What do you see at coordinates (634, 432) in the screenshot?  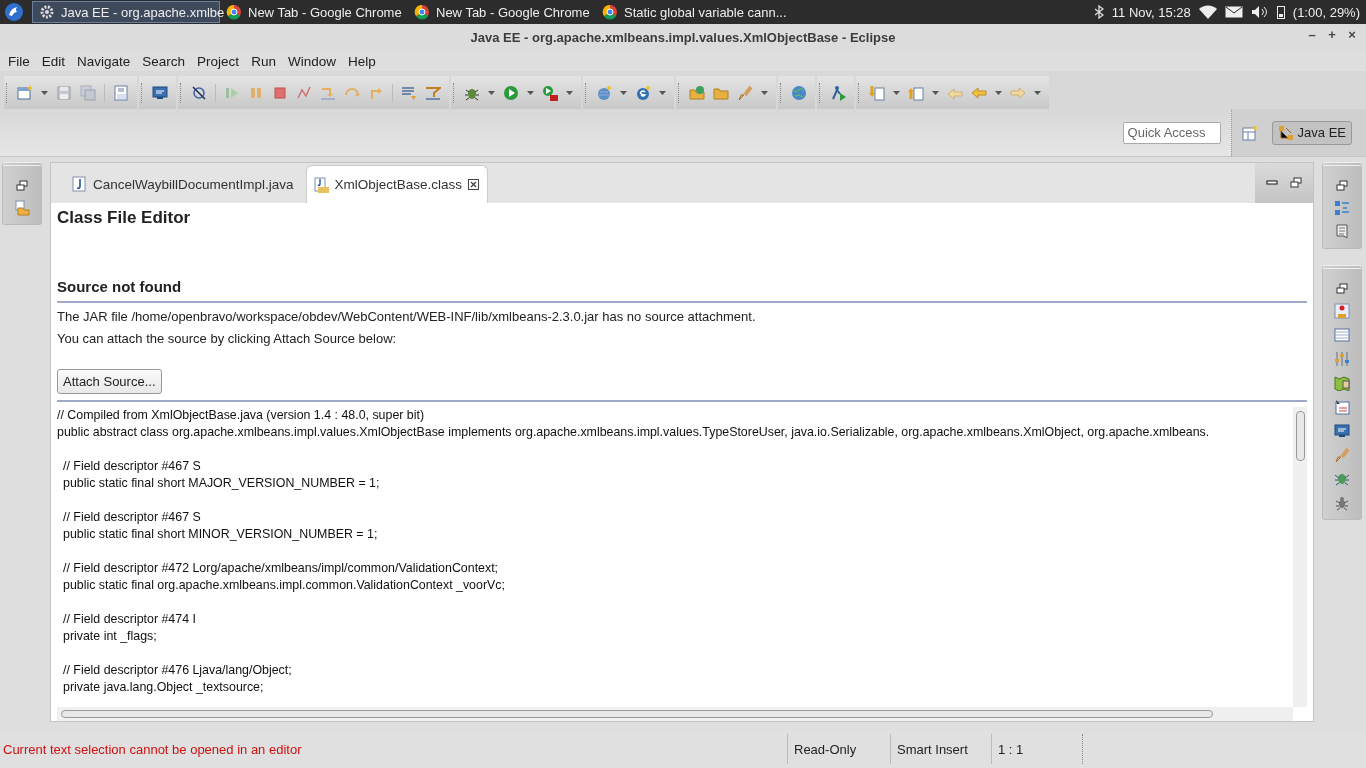 I see `code-line: public abstract class org.apache.xmlbeans.impl.values.XmlObjectBase implements org.apache.xmlbeans.impl.values.TypeStoreUser, java.io.Serializable, org.apache.xmlbeans.XmlObject, org.apache.xmlbeans.` at bounding box center [634, 432].